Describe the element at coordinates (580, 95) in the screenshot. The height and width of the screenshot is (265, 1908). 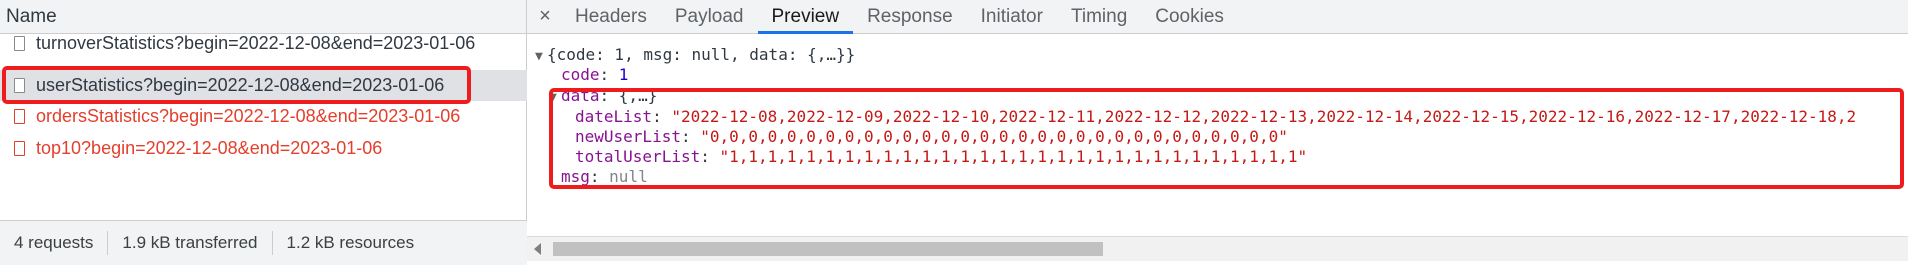
I see `data-key: data` at that location.